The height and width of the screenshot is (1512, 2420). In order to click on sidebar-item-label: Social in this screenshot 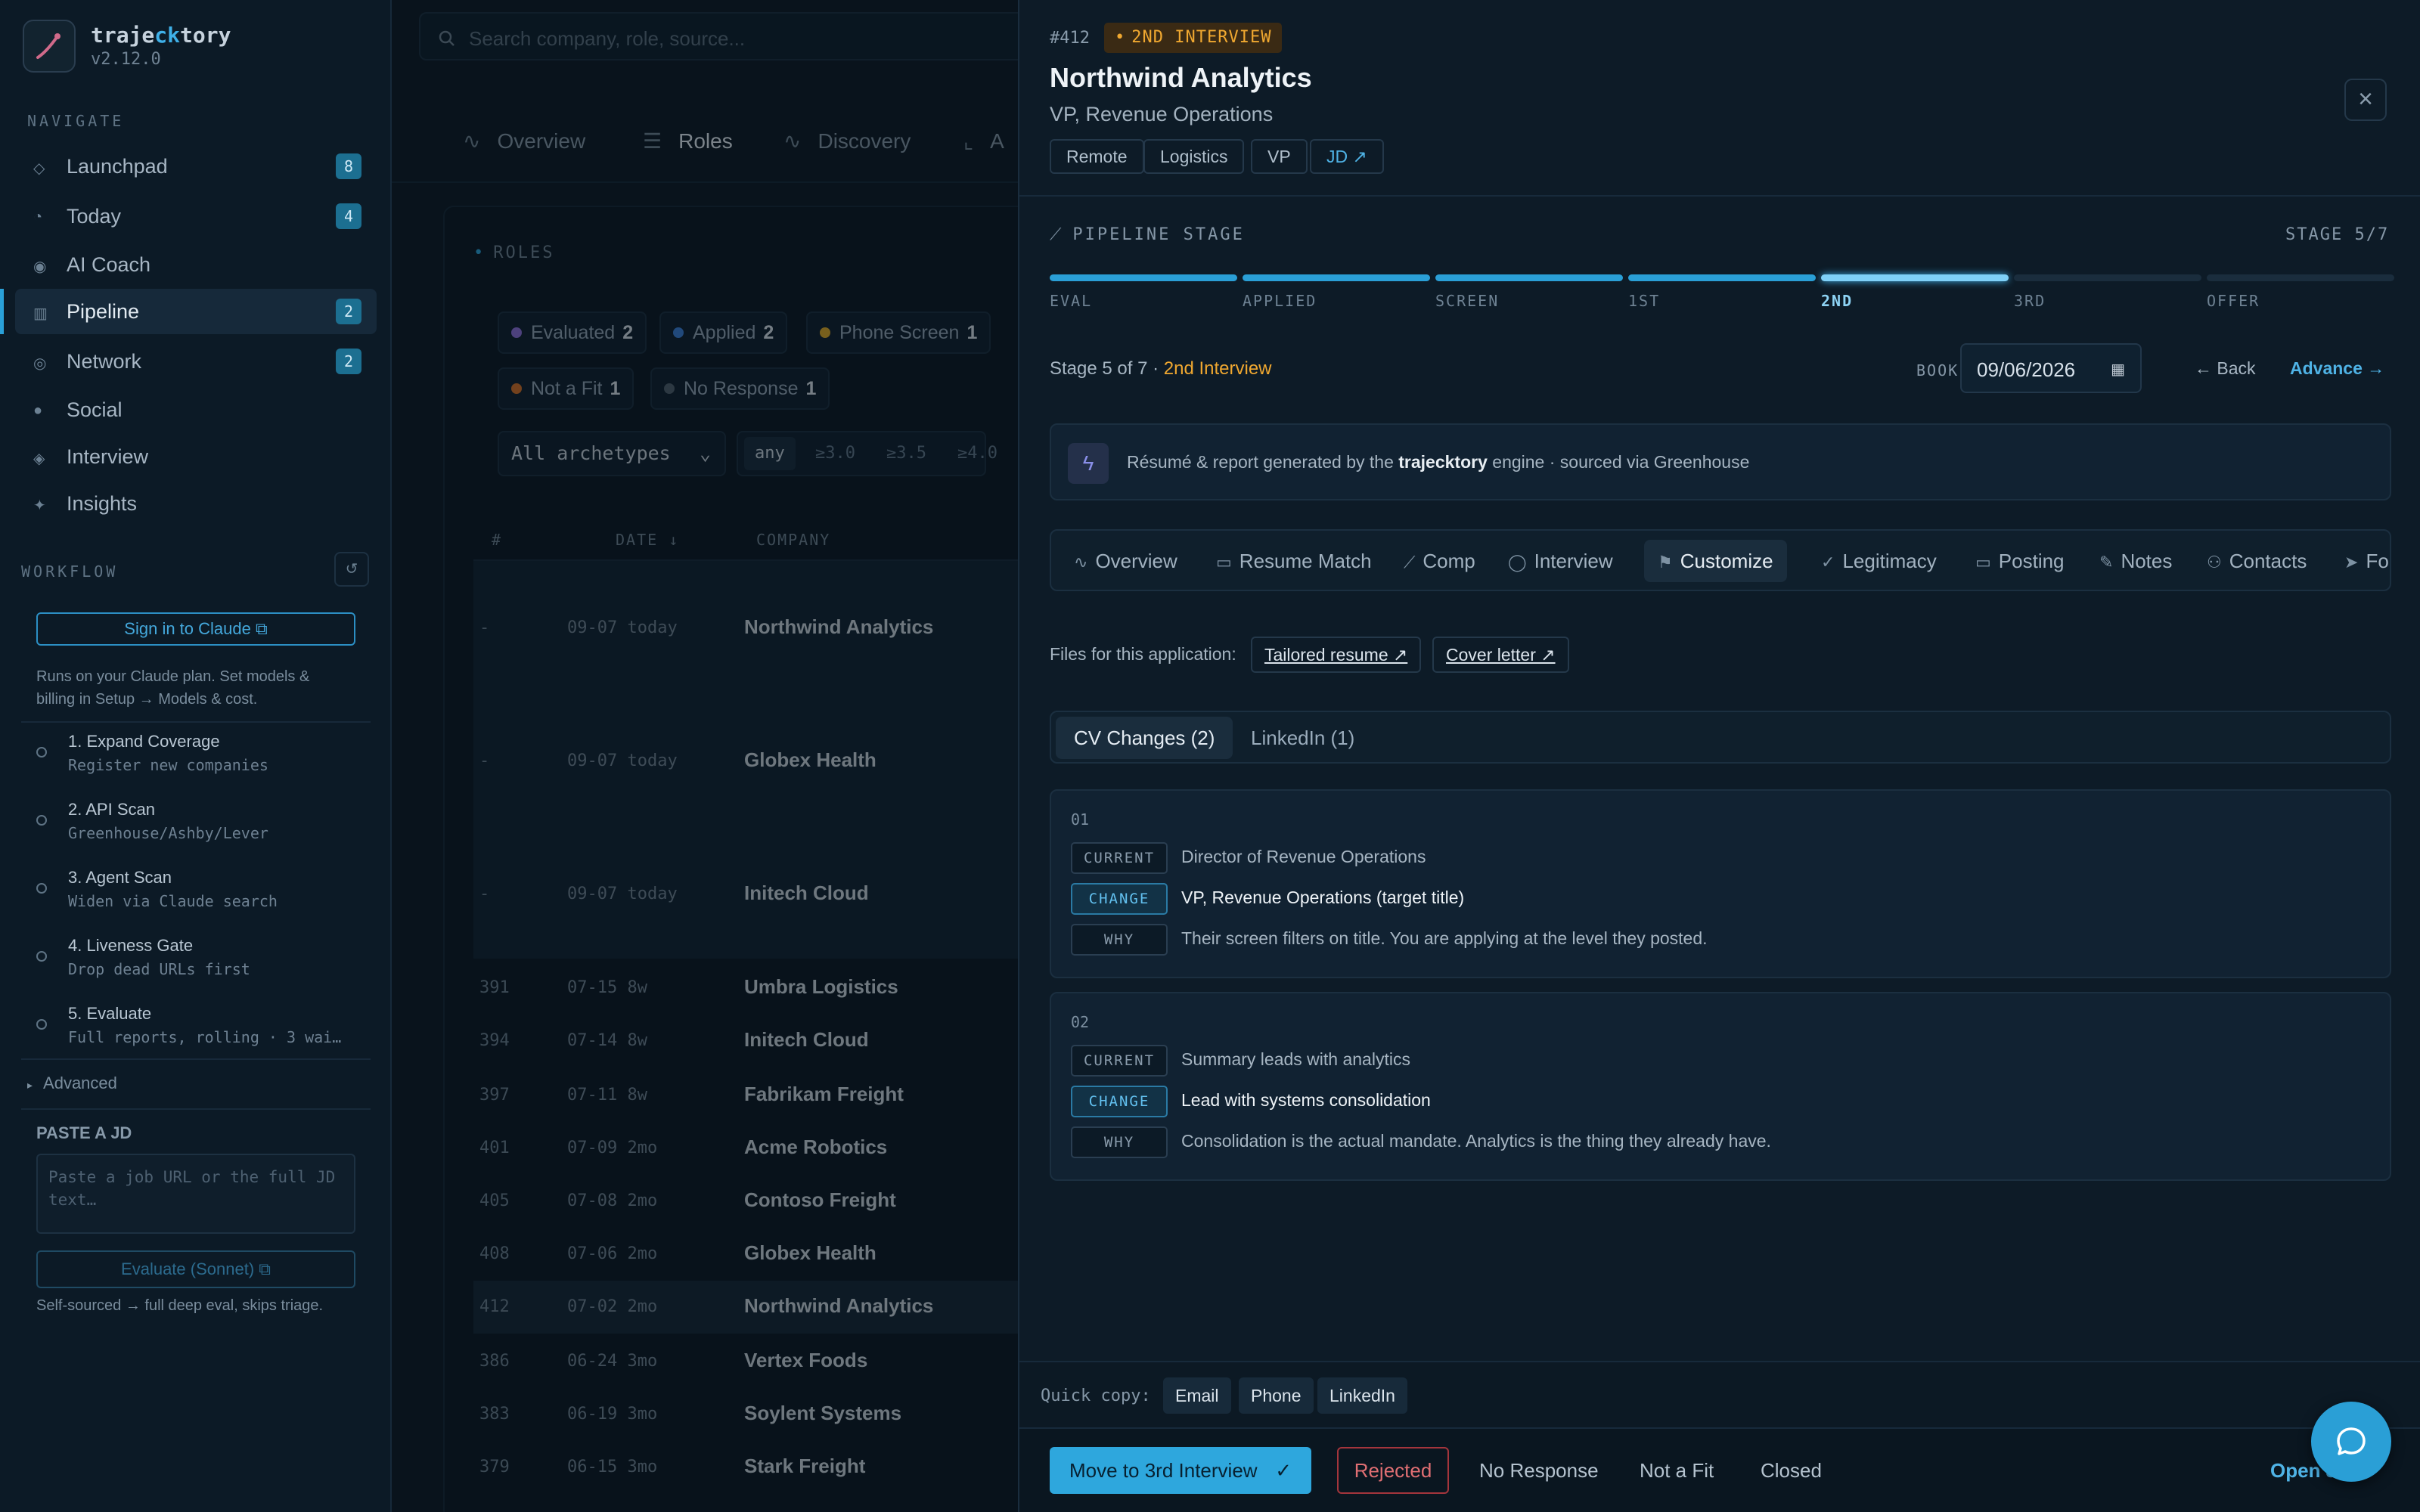, I will do `click(95, 409)`.